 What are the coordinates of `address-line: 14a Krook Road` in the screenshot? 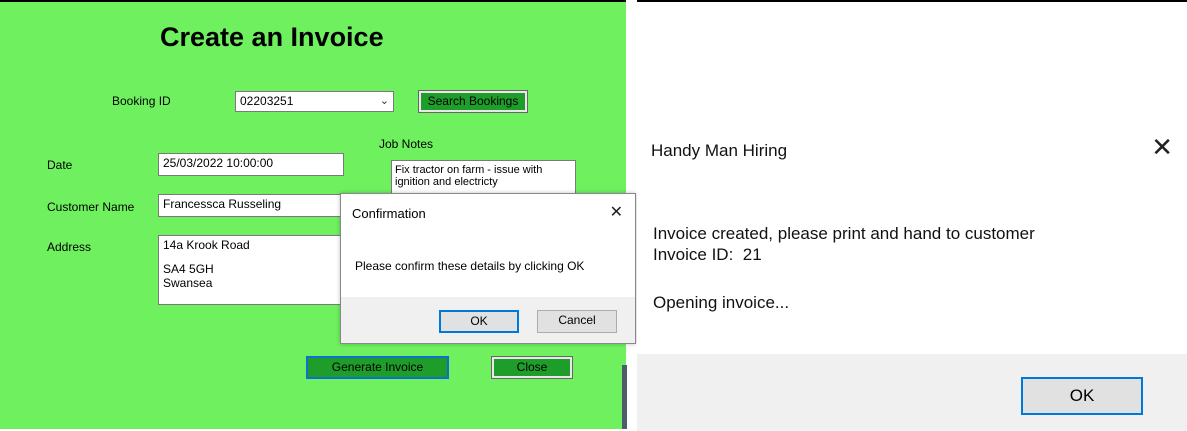 It's located at (206, 245).